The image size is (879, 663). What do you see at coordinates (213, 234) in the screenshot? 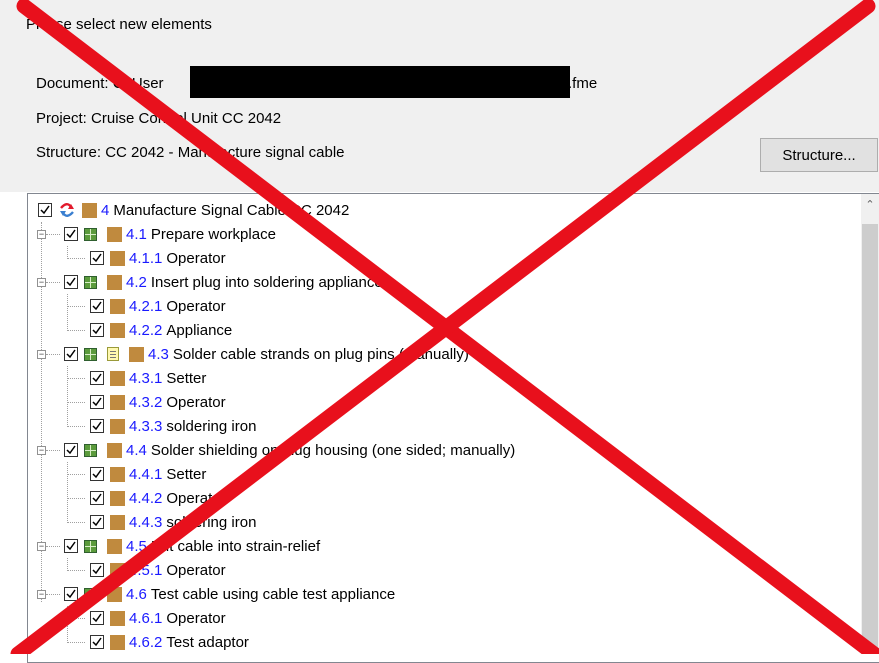
I see `tree-item-label: Prepare workplace` at bounding box center [213, 234].